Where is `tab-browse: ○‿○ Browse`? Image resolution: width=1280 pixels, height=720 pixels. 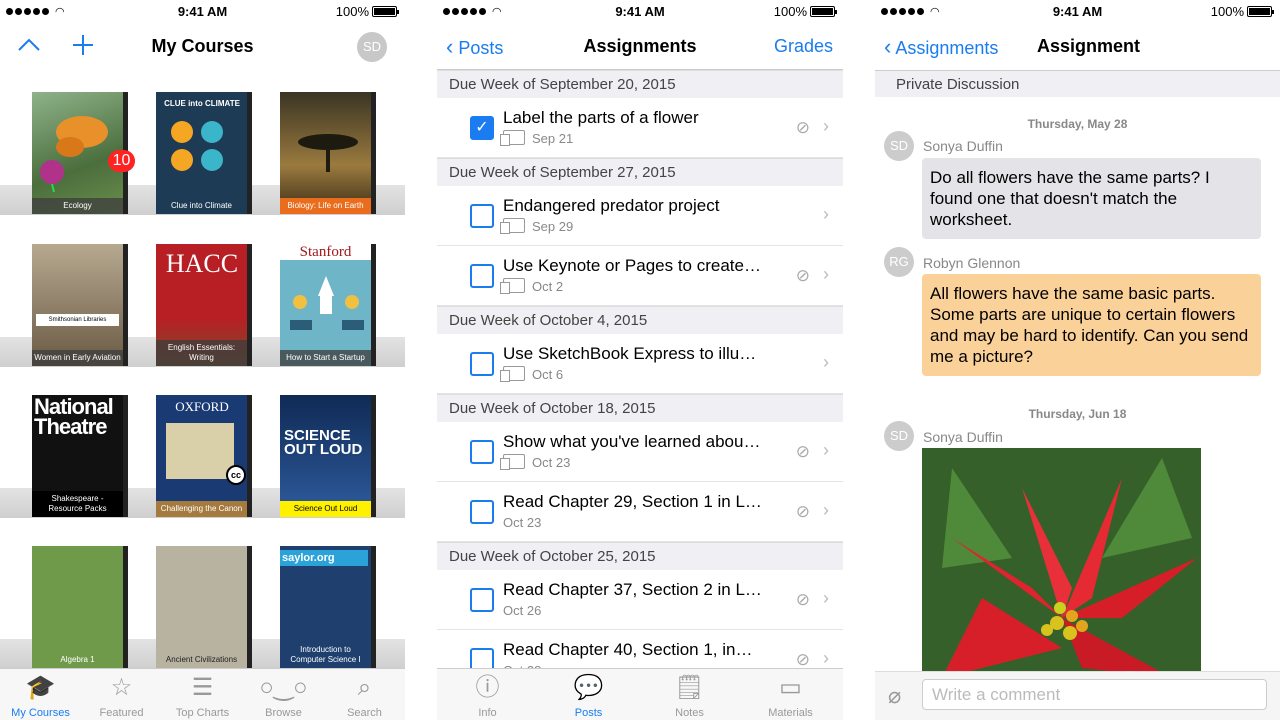 tab-browse: ○‿○ Browse is located at coordinates (283, 694).